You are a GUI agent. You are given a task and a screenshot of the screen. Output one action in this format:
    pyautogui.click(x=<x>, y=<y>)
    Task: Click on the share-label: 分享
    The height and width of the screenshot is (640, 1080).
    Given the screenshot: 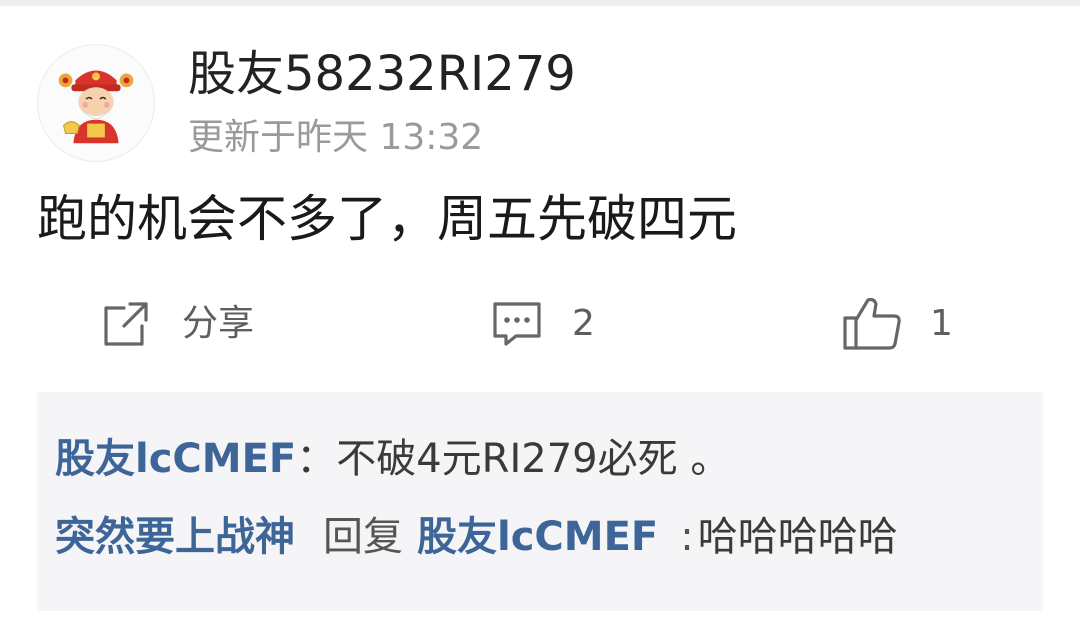 What is the action you would take?
    pyautogui.click(x=218, y=323)
    